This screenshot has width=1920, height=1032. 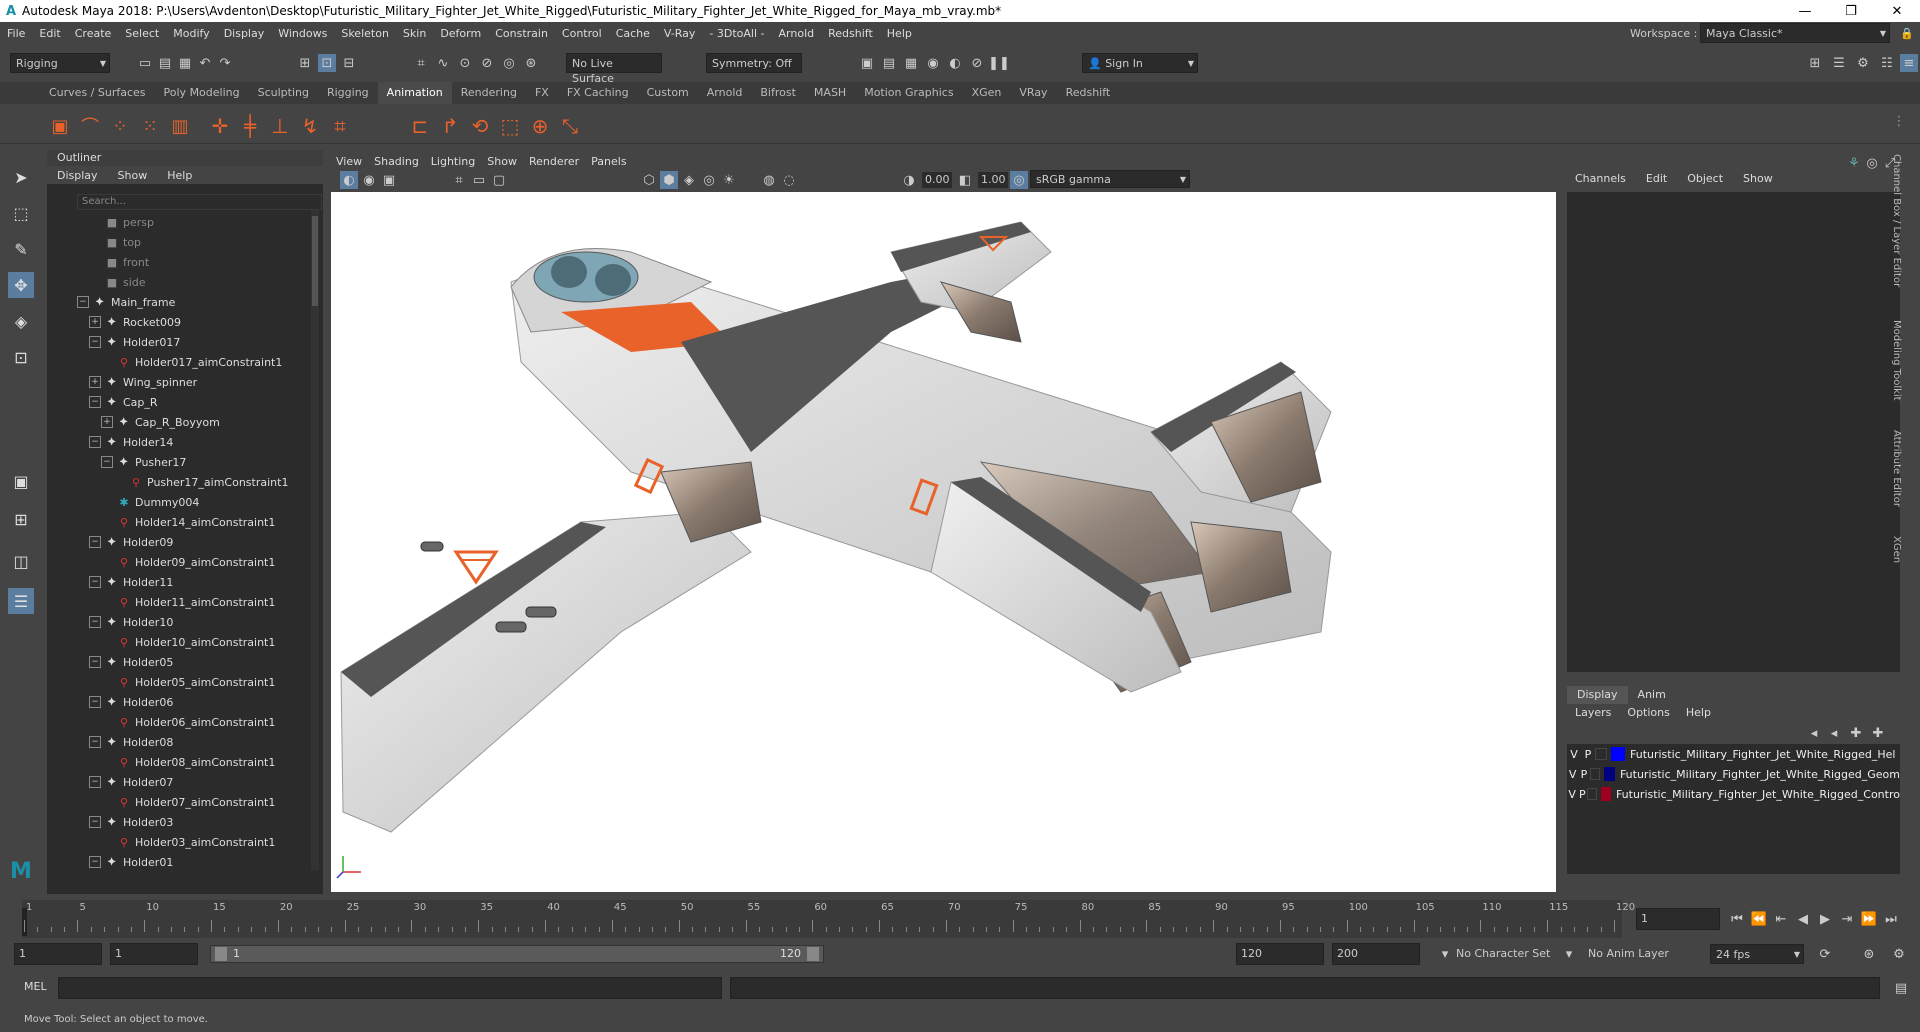 What do you see at coordinates (390, 988) in the screenshot?
I see `command-input` at bounding box center [390, 988].